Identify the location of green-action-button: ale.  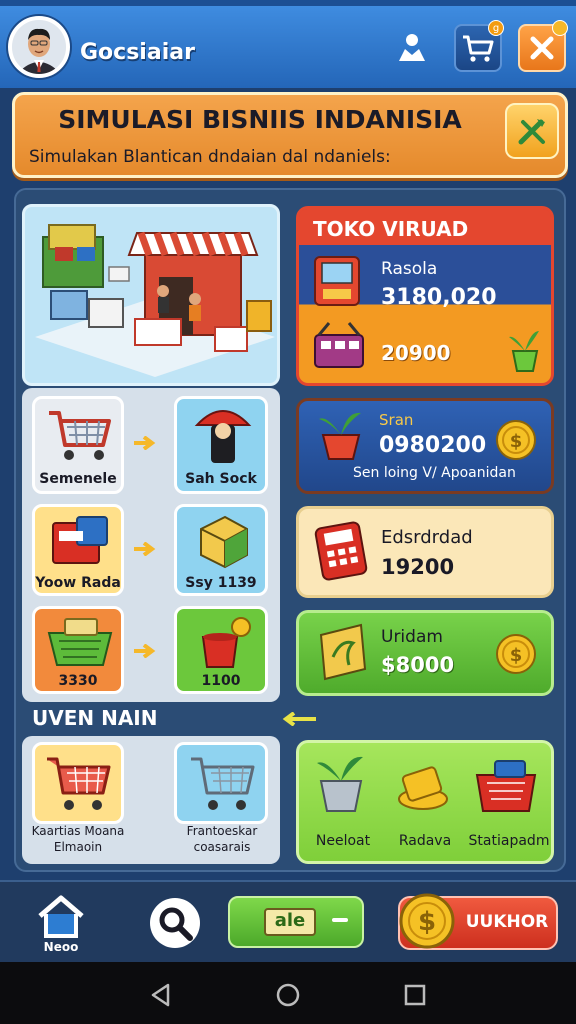
(296, 922).